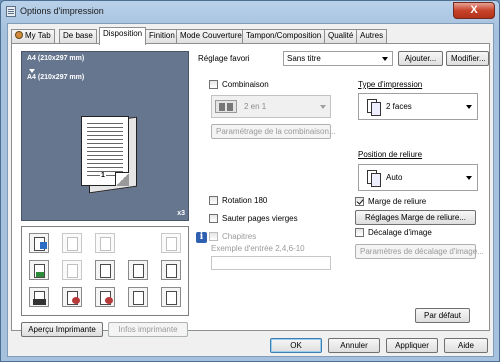 Image resolution: width=500 pixels, height=362 pixels. I want to click on cancel-button: Annuler, so click(354, 345).